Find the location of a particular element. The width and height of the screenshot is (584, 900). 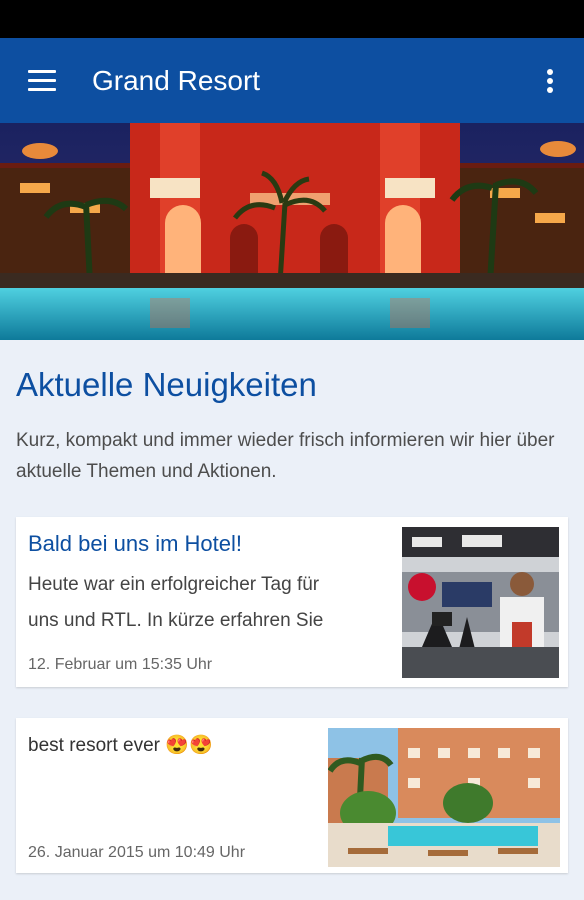

post-text: best resort ever 😍😍 is located at coordinates (120, 746).